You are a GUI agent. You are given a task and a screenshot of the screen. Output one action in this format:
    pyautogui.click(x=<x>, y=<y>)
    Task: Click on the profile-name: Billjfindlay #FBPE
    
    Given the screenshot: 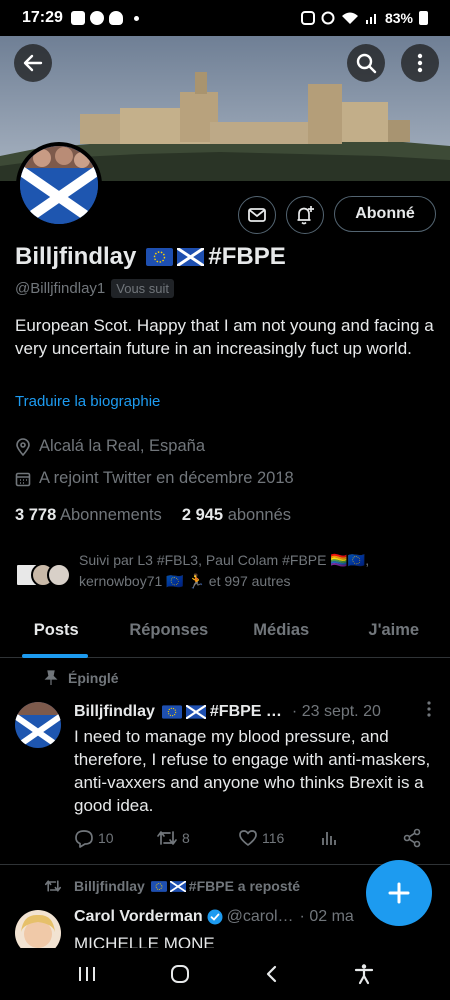 What is the action you would take?
    pyautogui.click(x=150, y=257)
    